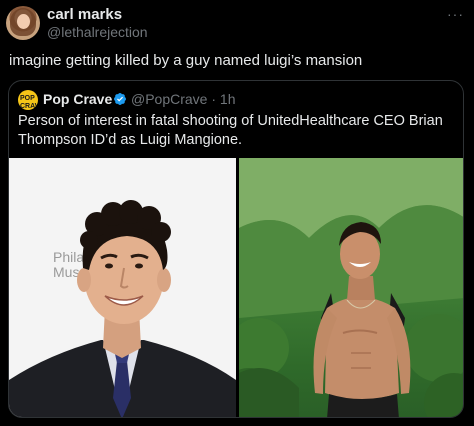  Describe the element at coordinates (97, 32) in the screenshot. I see `user-handle: @lethalrejection` at that location.